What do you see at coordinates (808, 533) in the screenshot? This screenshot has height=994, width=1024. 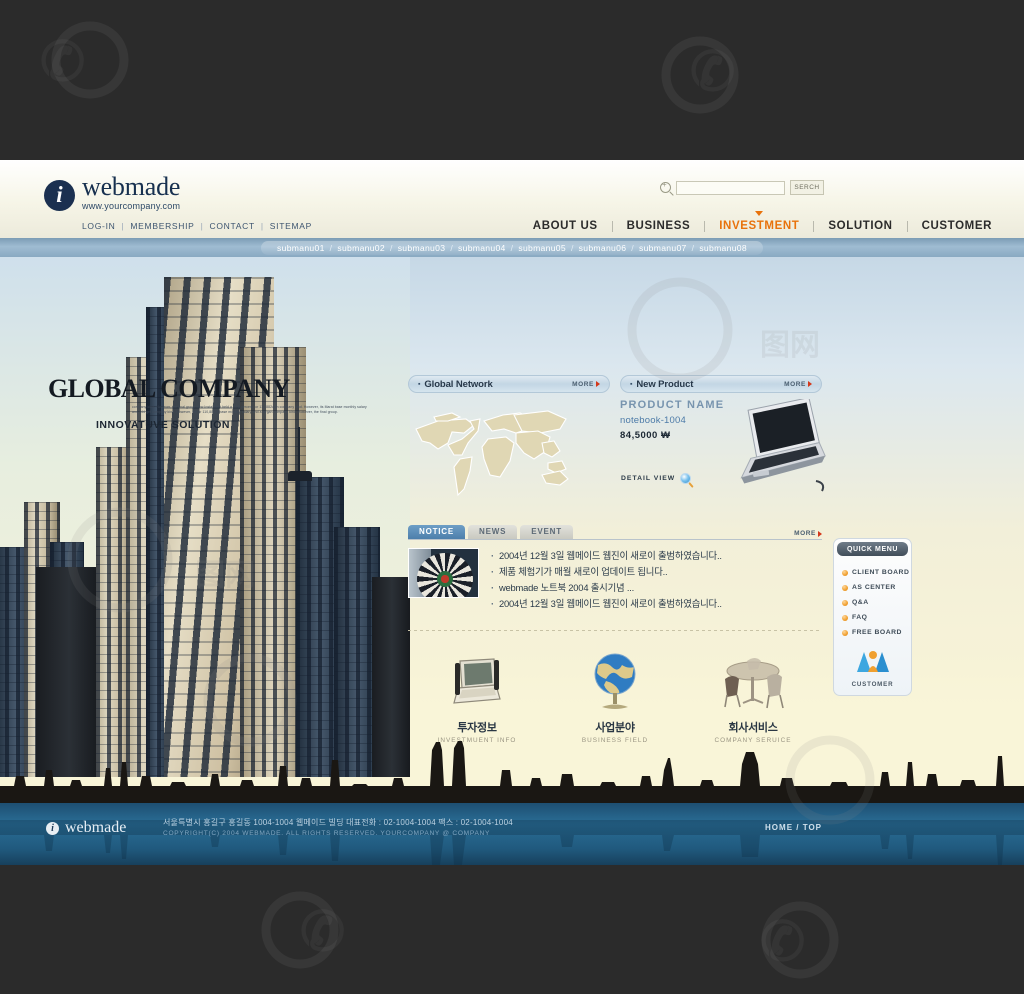 I see `notice-more-link: MORE` at bounding box center [808, 533].